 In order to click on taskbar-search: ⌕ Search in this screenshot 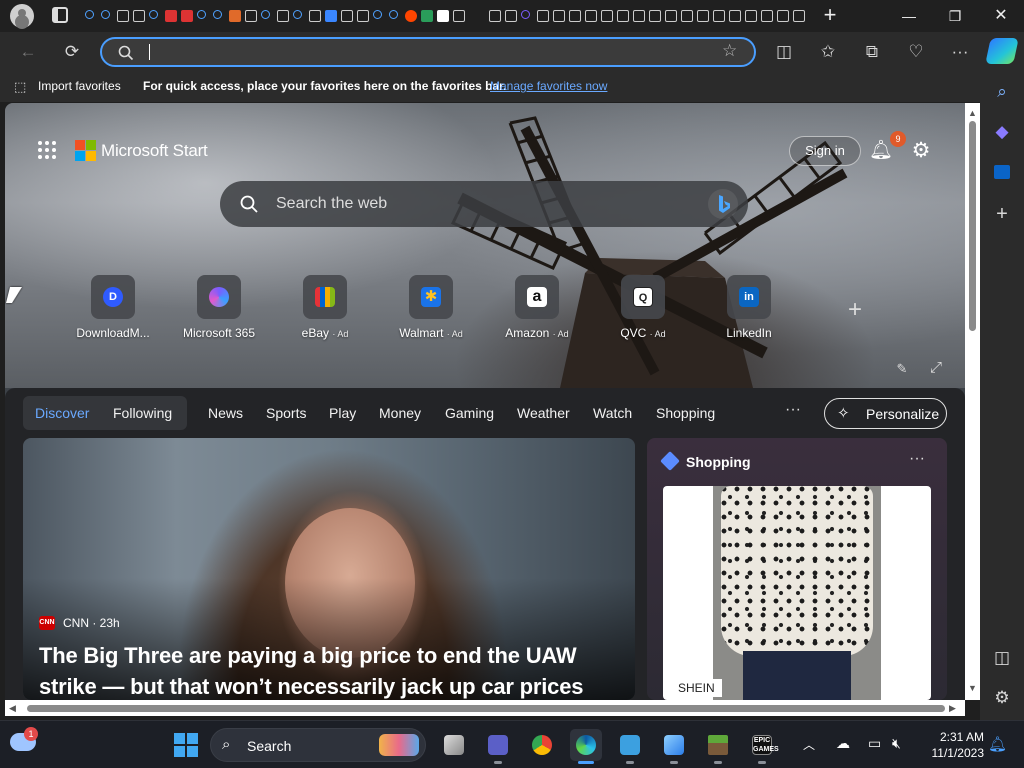, I will do `click(318, 745)`.